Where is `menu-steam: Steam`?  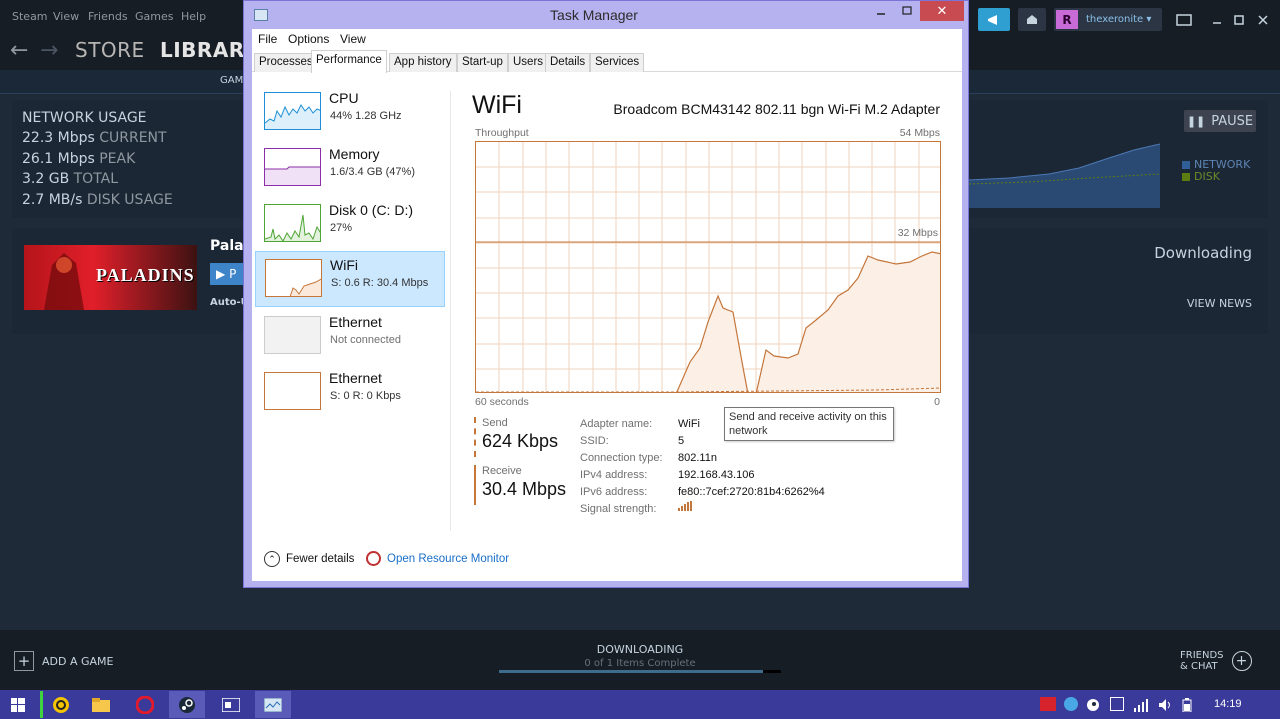 menu-steam: Steam is located at coordinates (30, 16).